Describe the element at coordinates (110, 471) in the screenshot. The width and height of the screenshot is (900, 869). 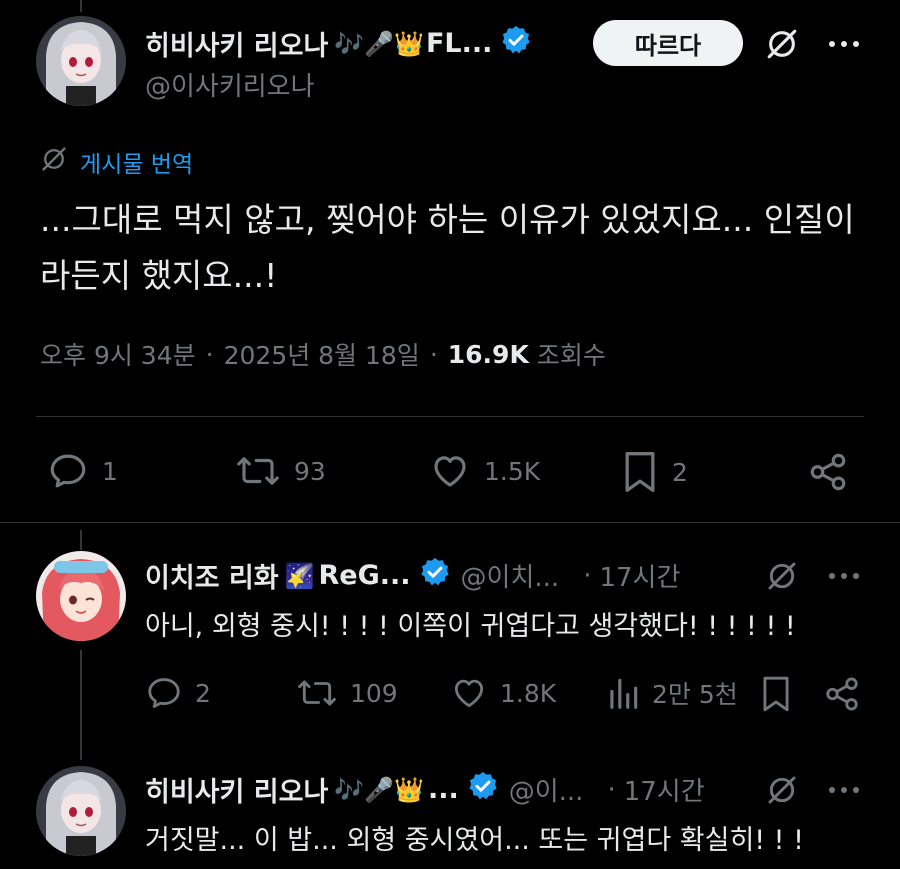
I see `reply-count: 1` at that location.